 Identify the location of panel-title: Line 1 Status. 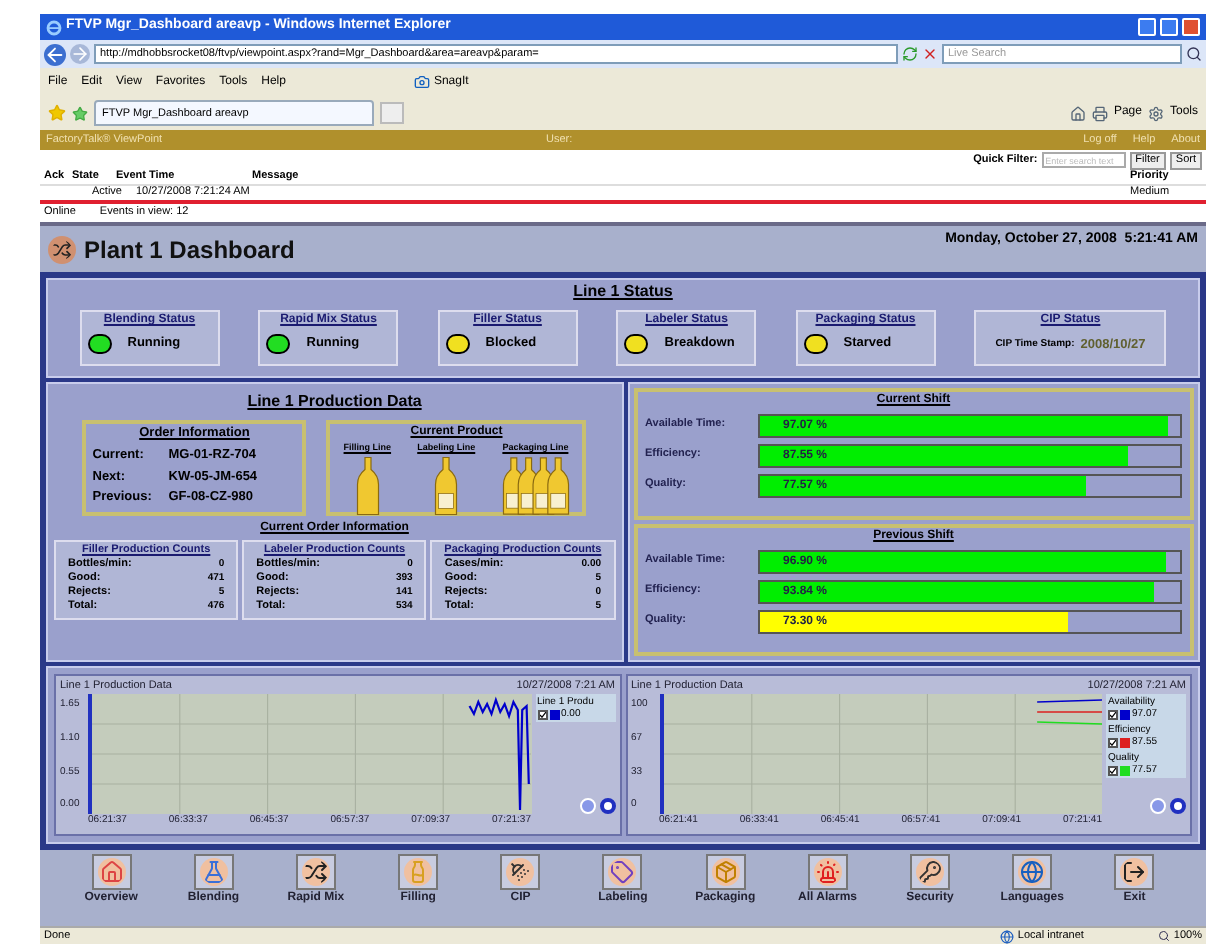
(623, 292).